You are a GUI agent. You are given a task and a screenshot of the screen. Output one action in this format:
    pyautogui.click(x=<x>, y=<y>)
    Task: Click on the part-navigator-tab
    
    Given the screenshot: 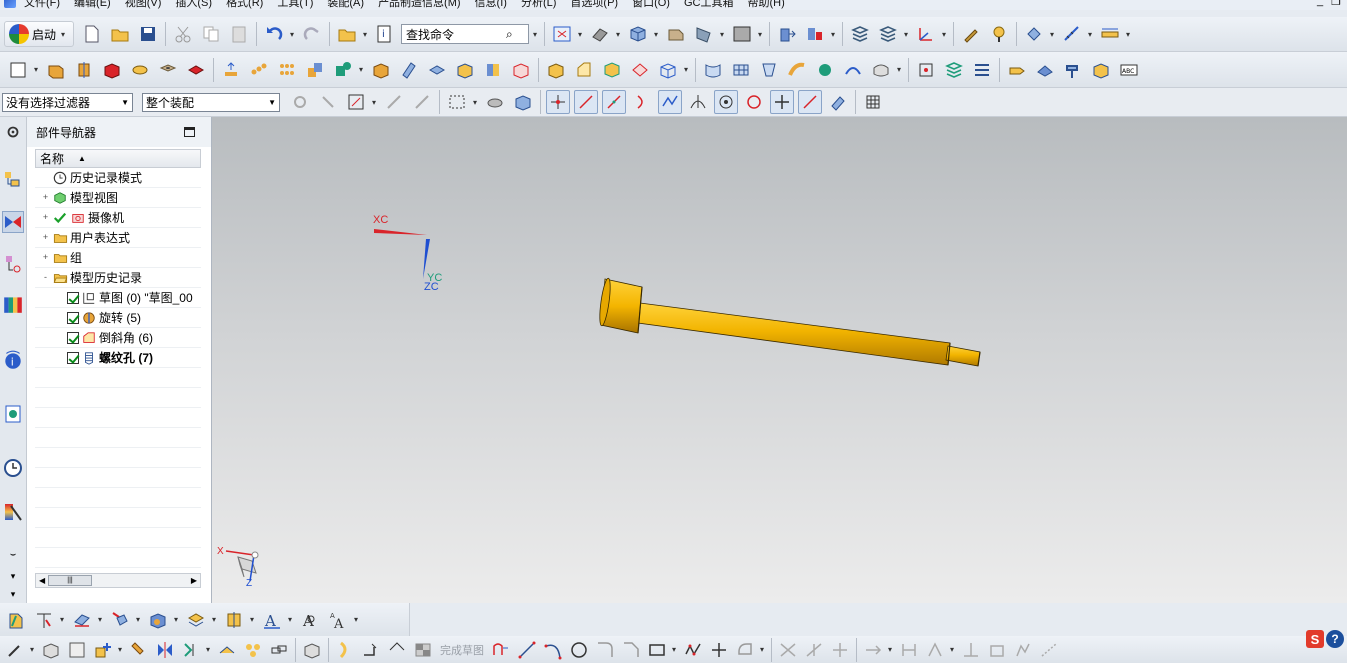 What is the action you would take?
    pyautogui.click(x=13, y=264)
    